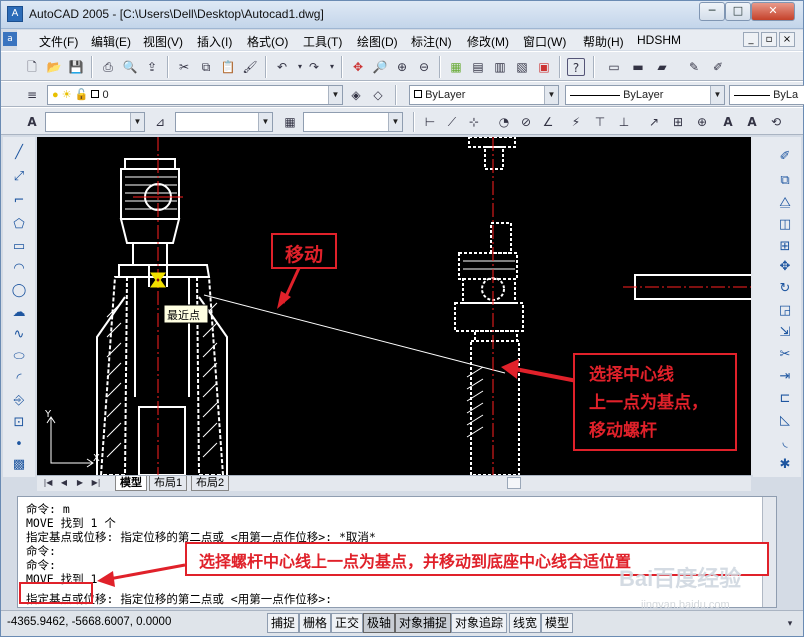 This screenshot has height=637, width=804. I want to click on leader-icon: ↗, so click(654, 122).